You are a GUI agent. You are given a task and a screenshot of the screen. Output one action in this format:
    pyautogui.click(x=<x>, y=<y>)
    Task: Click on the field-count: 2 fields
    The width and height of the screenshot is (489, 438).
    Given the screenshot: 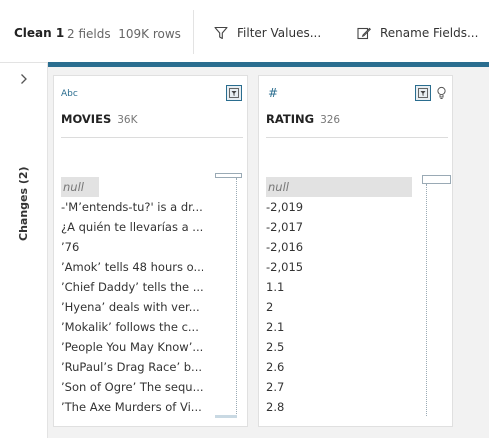 What is the action you would take?
    pyautogui.click(x=89, y=34)
    